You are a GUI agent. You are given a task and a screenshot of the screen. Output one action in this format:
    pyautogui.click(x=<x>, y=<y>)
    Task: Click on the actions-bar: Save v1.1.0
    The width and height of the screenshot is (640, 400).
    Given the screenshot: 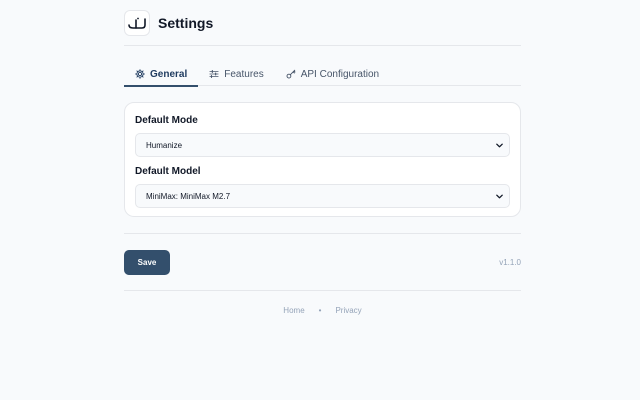 What is the action you would take?
    pyautogui.click(x=322, y=262)
    